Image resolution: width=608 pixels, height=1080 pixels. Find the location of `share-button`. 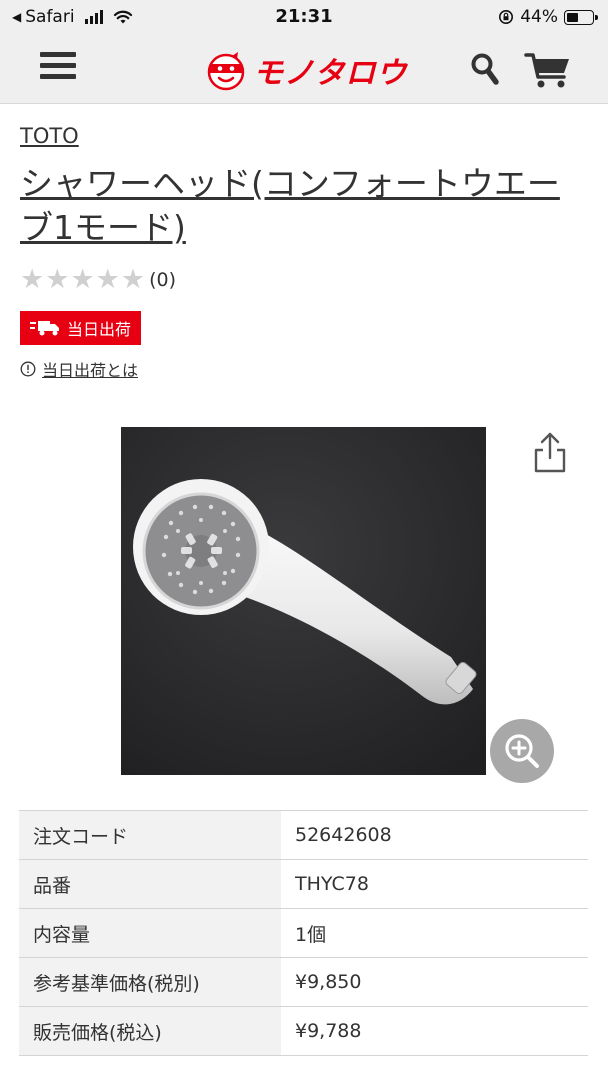

share-button is located at coordinates (550, 452).